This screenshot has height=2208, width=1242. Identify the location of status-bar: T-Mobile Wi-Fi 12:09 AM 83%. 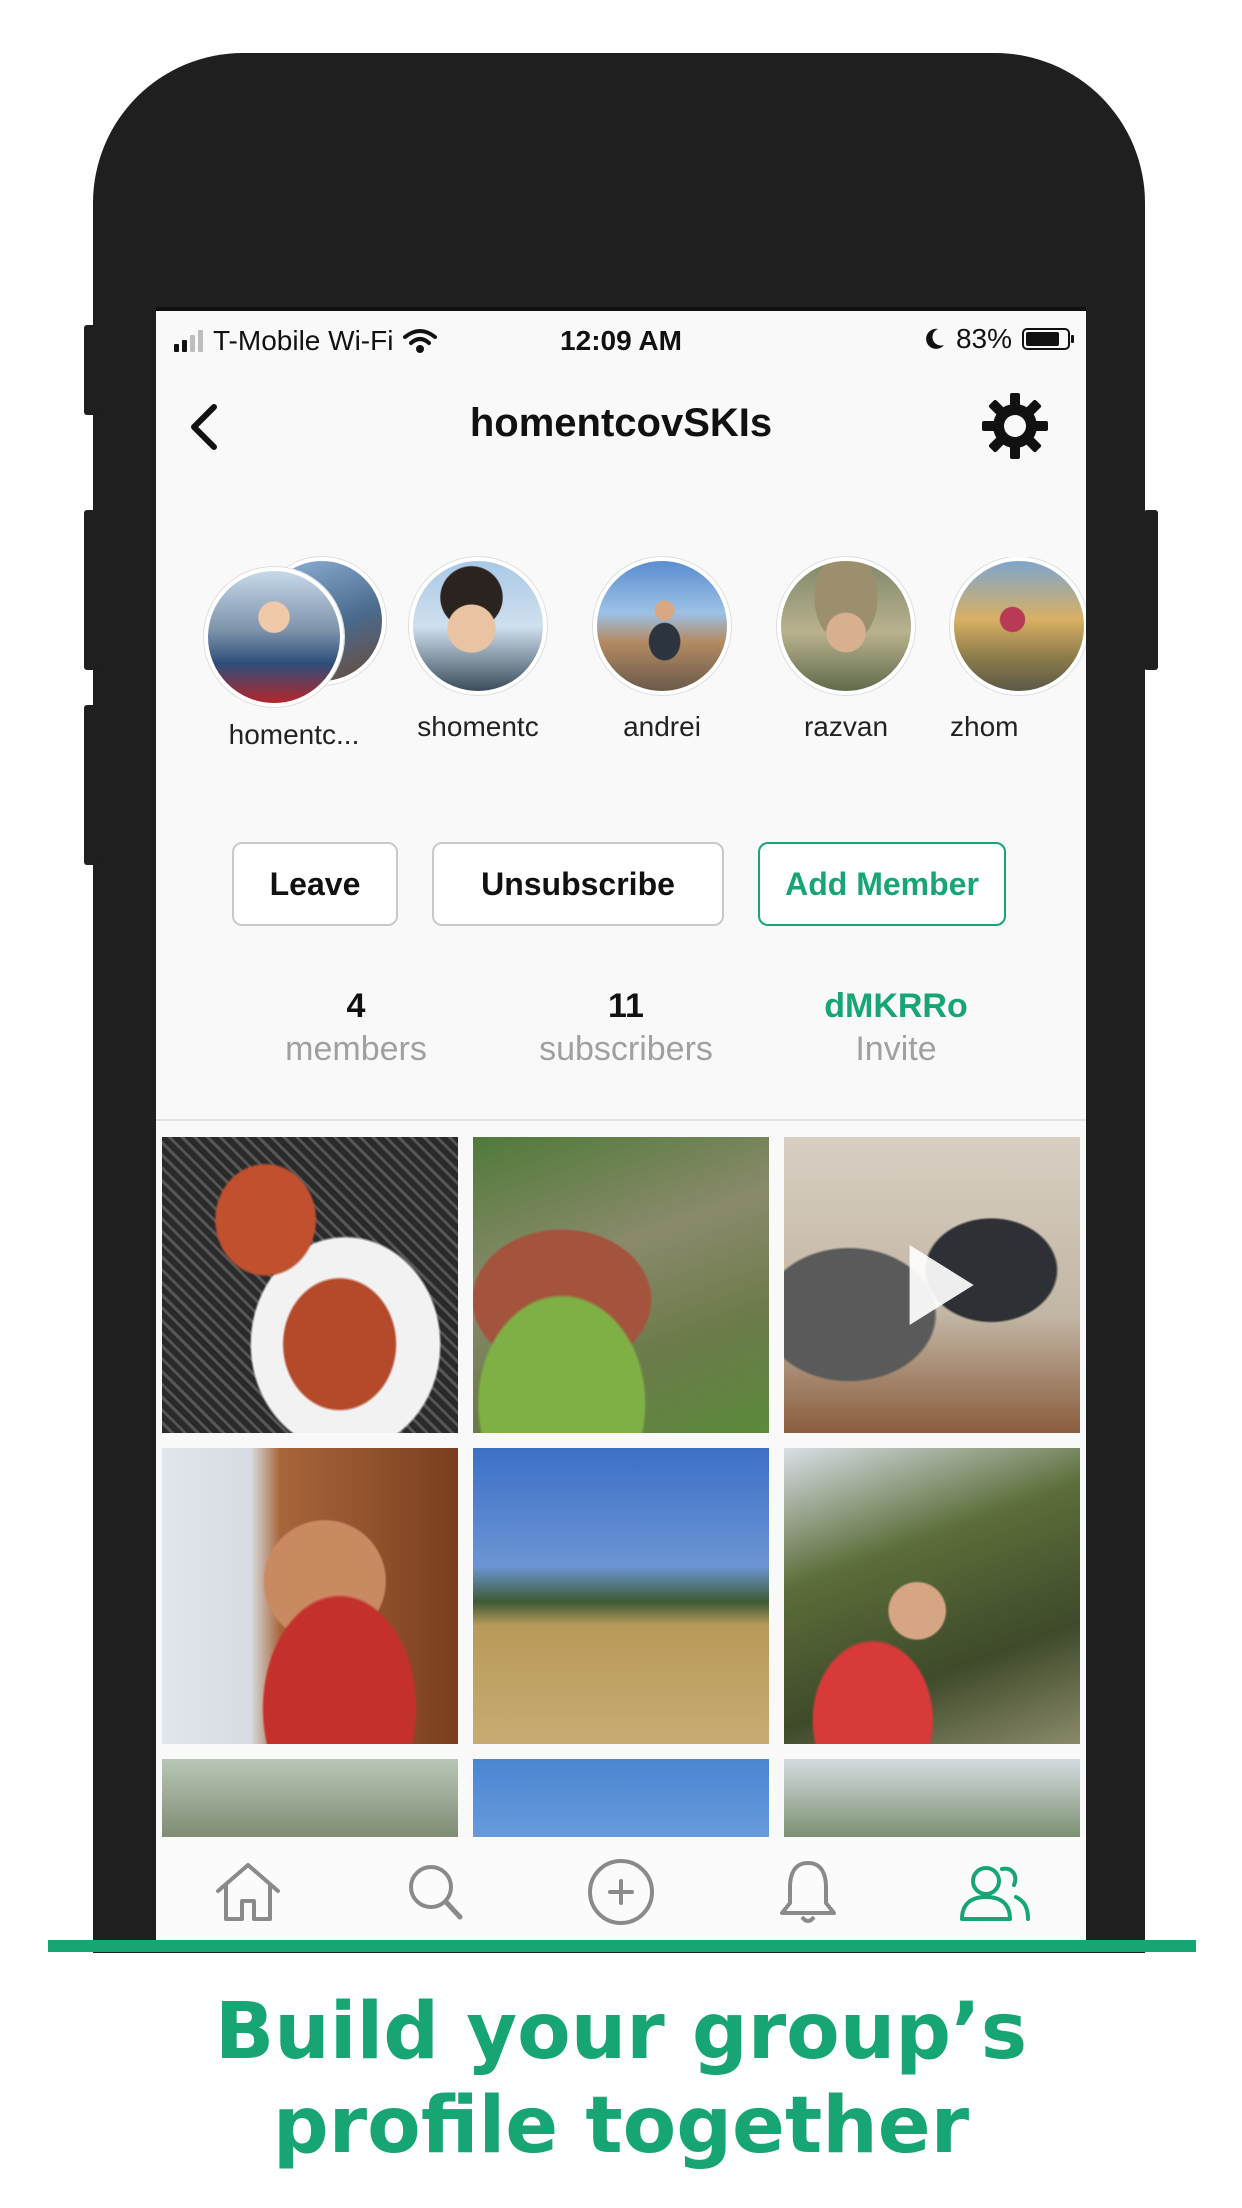
(621, 337).